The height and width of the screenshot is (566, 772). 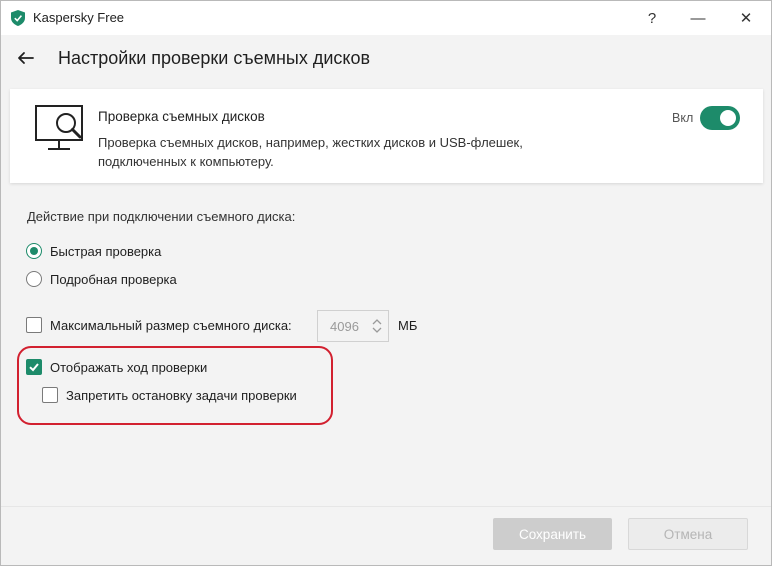 What do you see at coordinates (552, 534) in the screenshot?
I see `save-button: Сохранить` at bounding box center [552, 534].